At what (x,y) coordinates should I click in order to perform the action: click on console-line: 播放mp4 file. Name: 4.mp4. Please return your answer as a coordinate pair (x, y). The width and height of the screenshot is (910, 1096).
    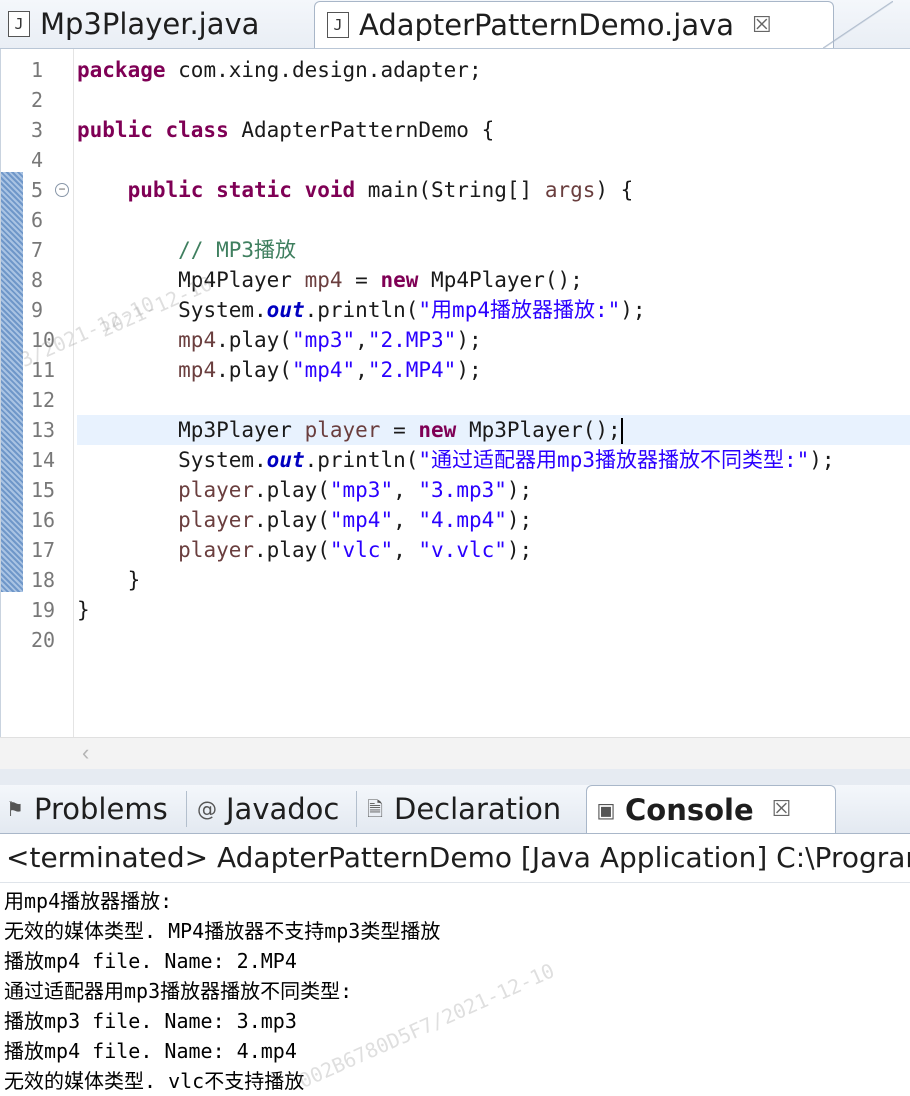
    Looking at the image, I should click on (150, 1051).